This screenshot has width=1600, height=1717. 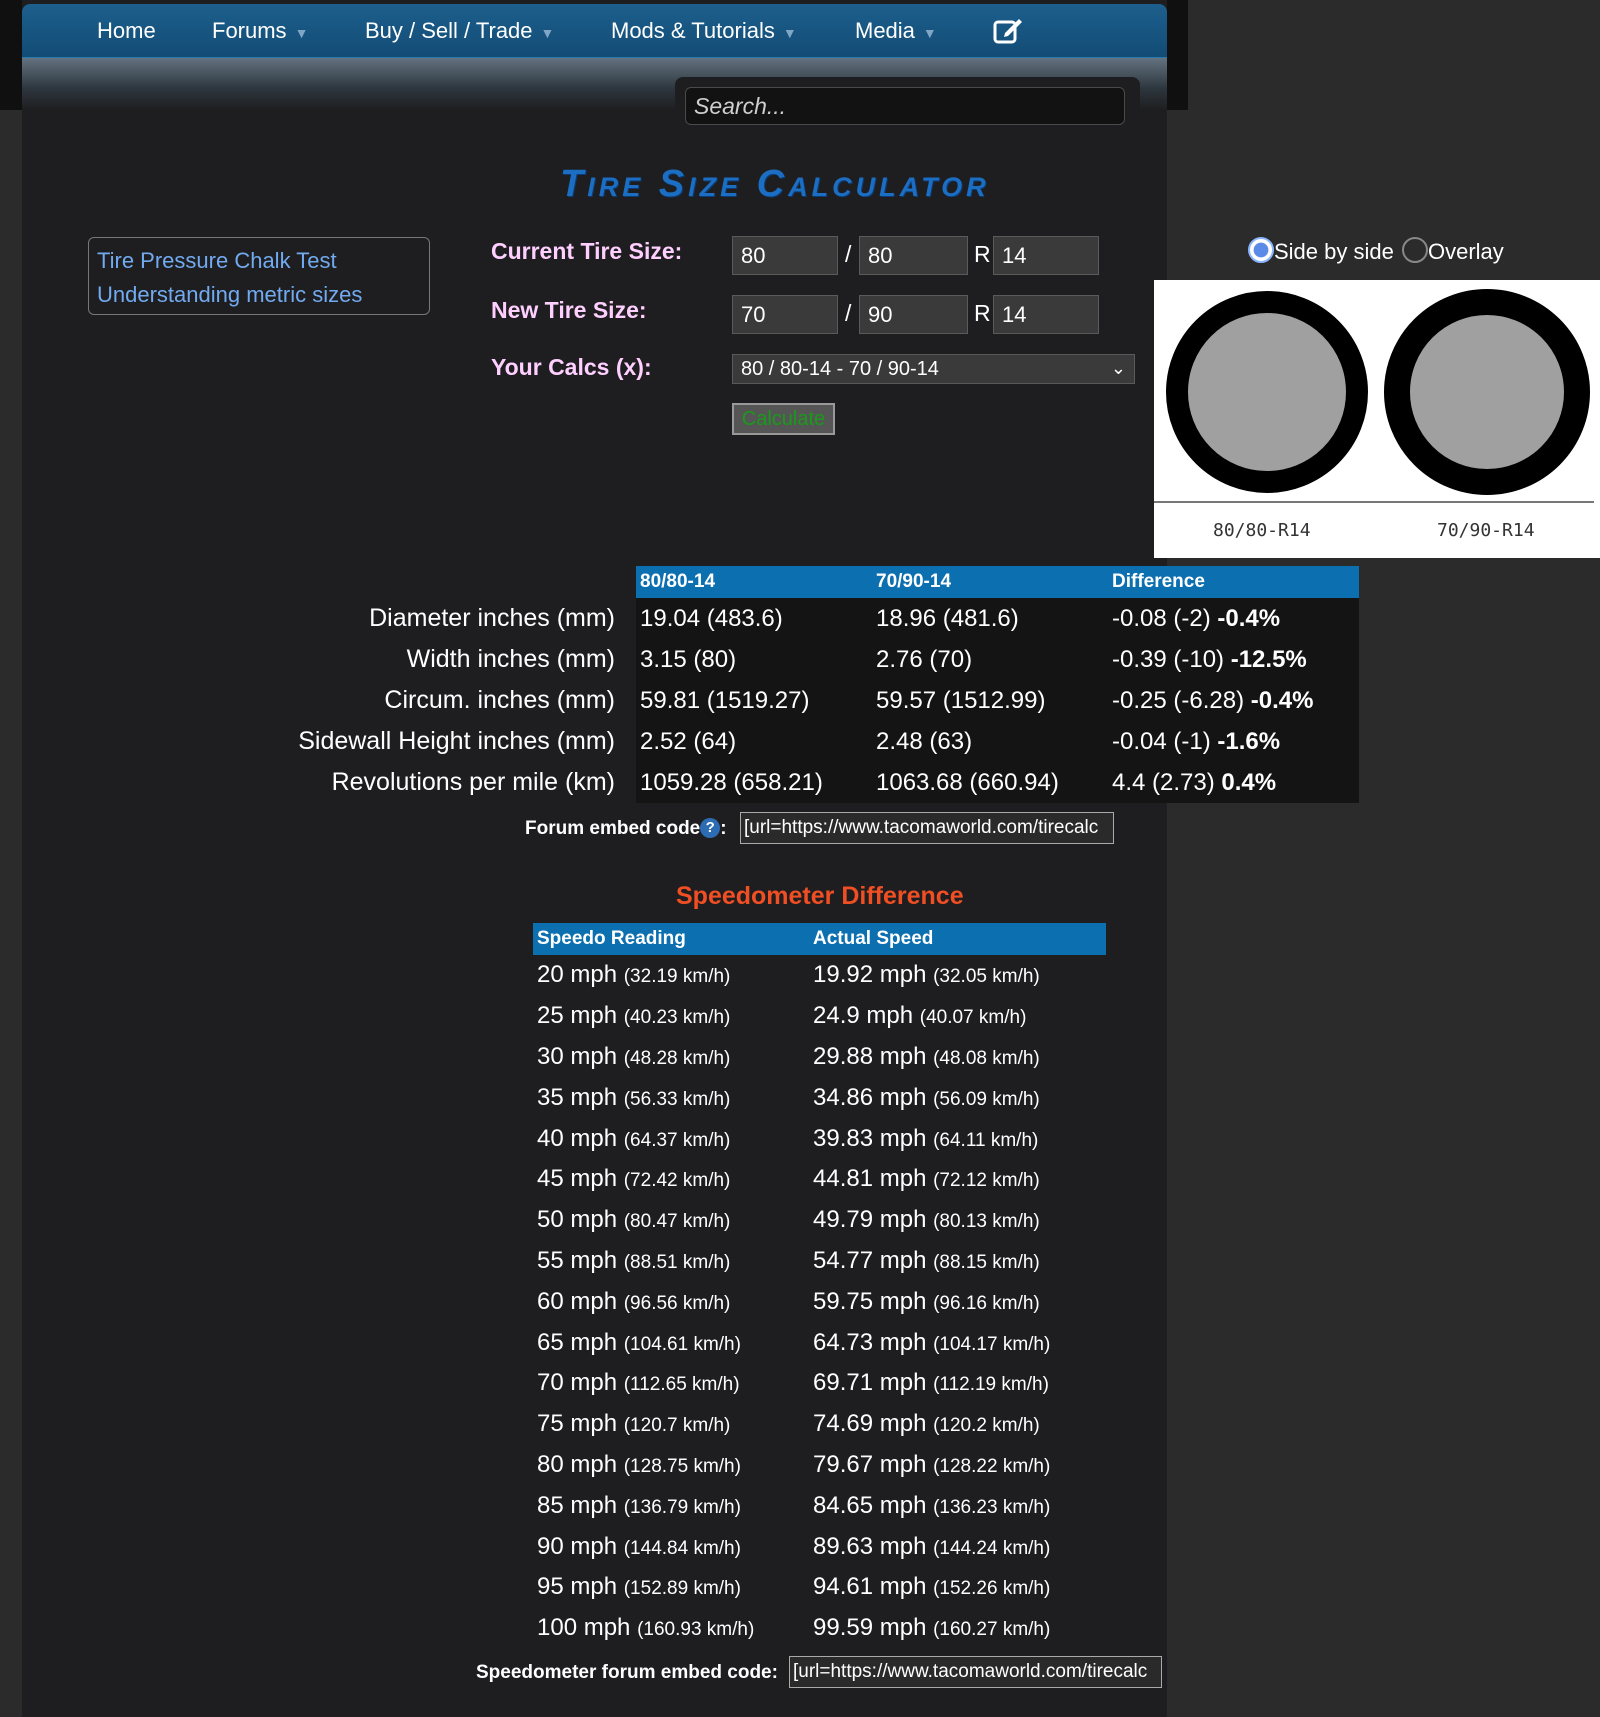 I want to click on cell-speedo-reading: 75 mph (120.7 km/h), so click(x=671, y=1424).